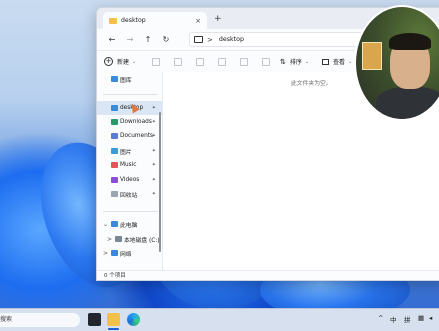 This screenshot has height=331, width=439. Describe the element at coordinates (114, 79) in the screenshot. I see `gallery-icon` at that location.